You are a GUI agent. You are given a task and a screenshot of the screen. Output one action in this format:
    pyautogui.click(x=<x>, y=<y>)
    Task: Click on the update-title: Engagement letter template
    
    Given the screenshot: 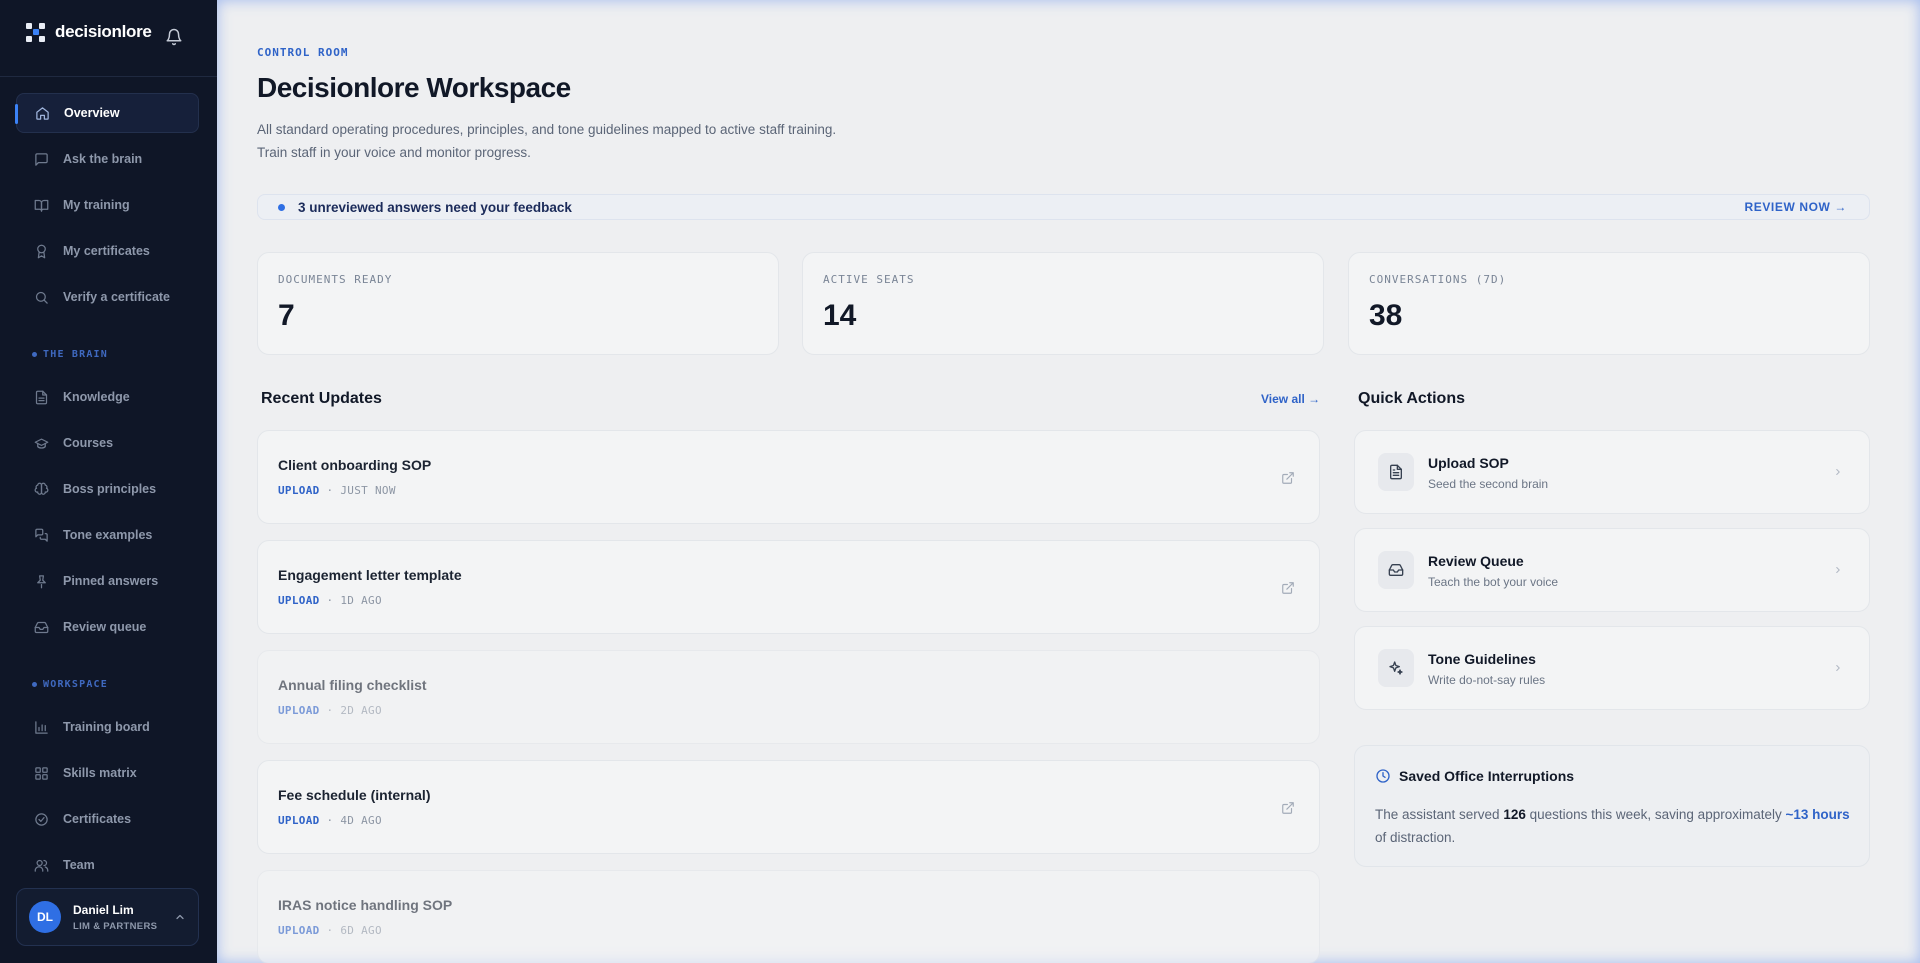 What is the action you would take?
    pyautogui.click(x=370, y=575)
    